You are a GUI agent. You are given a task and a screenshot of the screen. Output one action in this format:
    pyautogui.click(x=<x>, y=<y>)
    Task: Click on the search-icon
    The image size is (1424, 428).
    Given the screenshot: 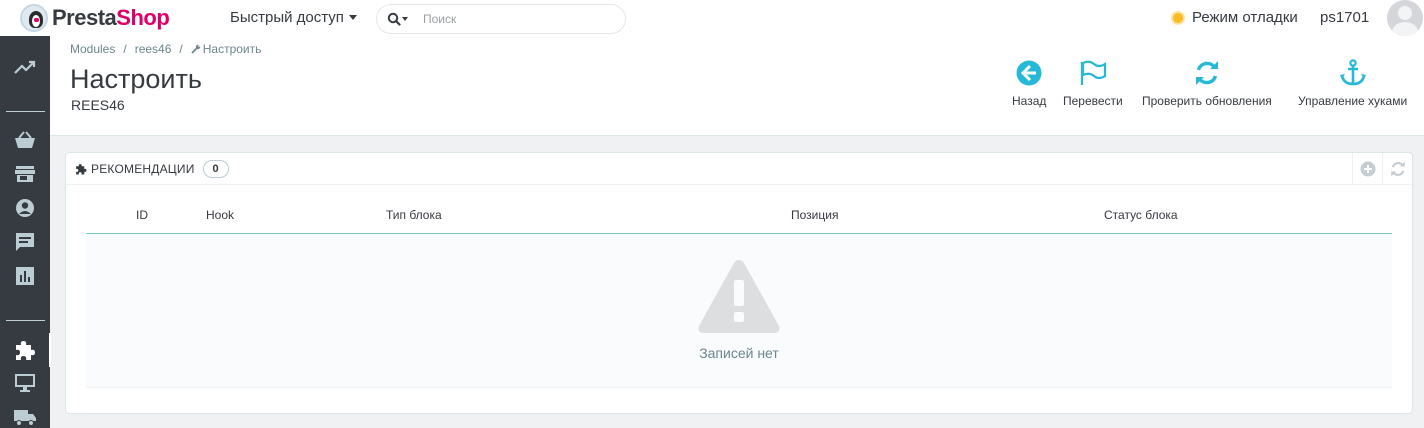 What is the action you would take?
    pyautogui.click(x=397, y=19)
    